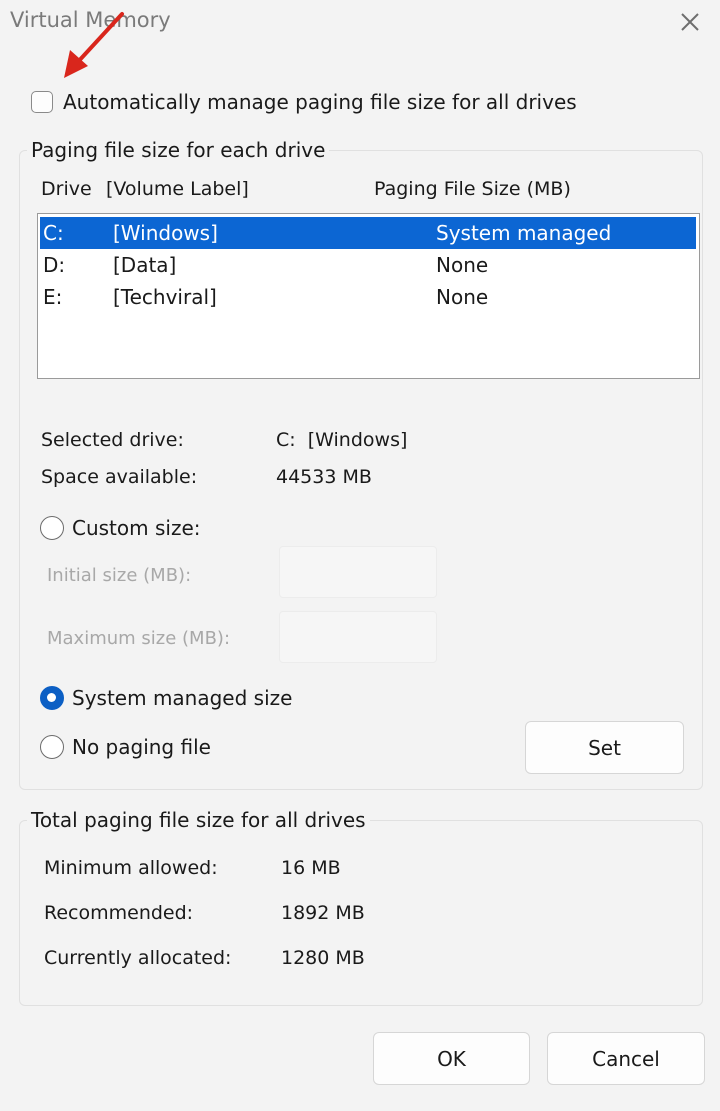 This screenshot has width=720, height=1111. I want to click on header-drive: Drive, so click(66, 189).